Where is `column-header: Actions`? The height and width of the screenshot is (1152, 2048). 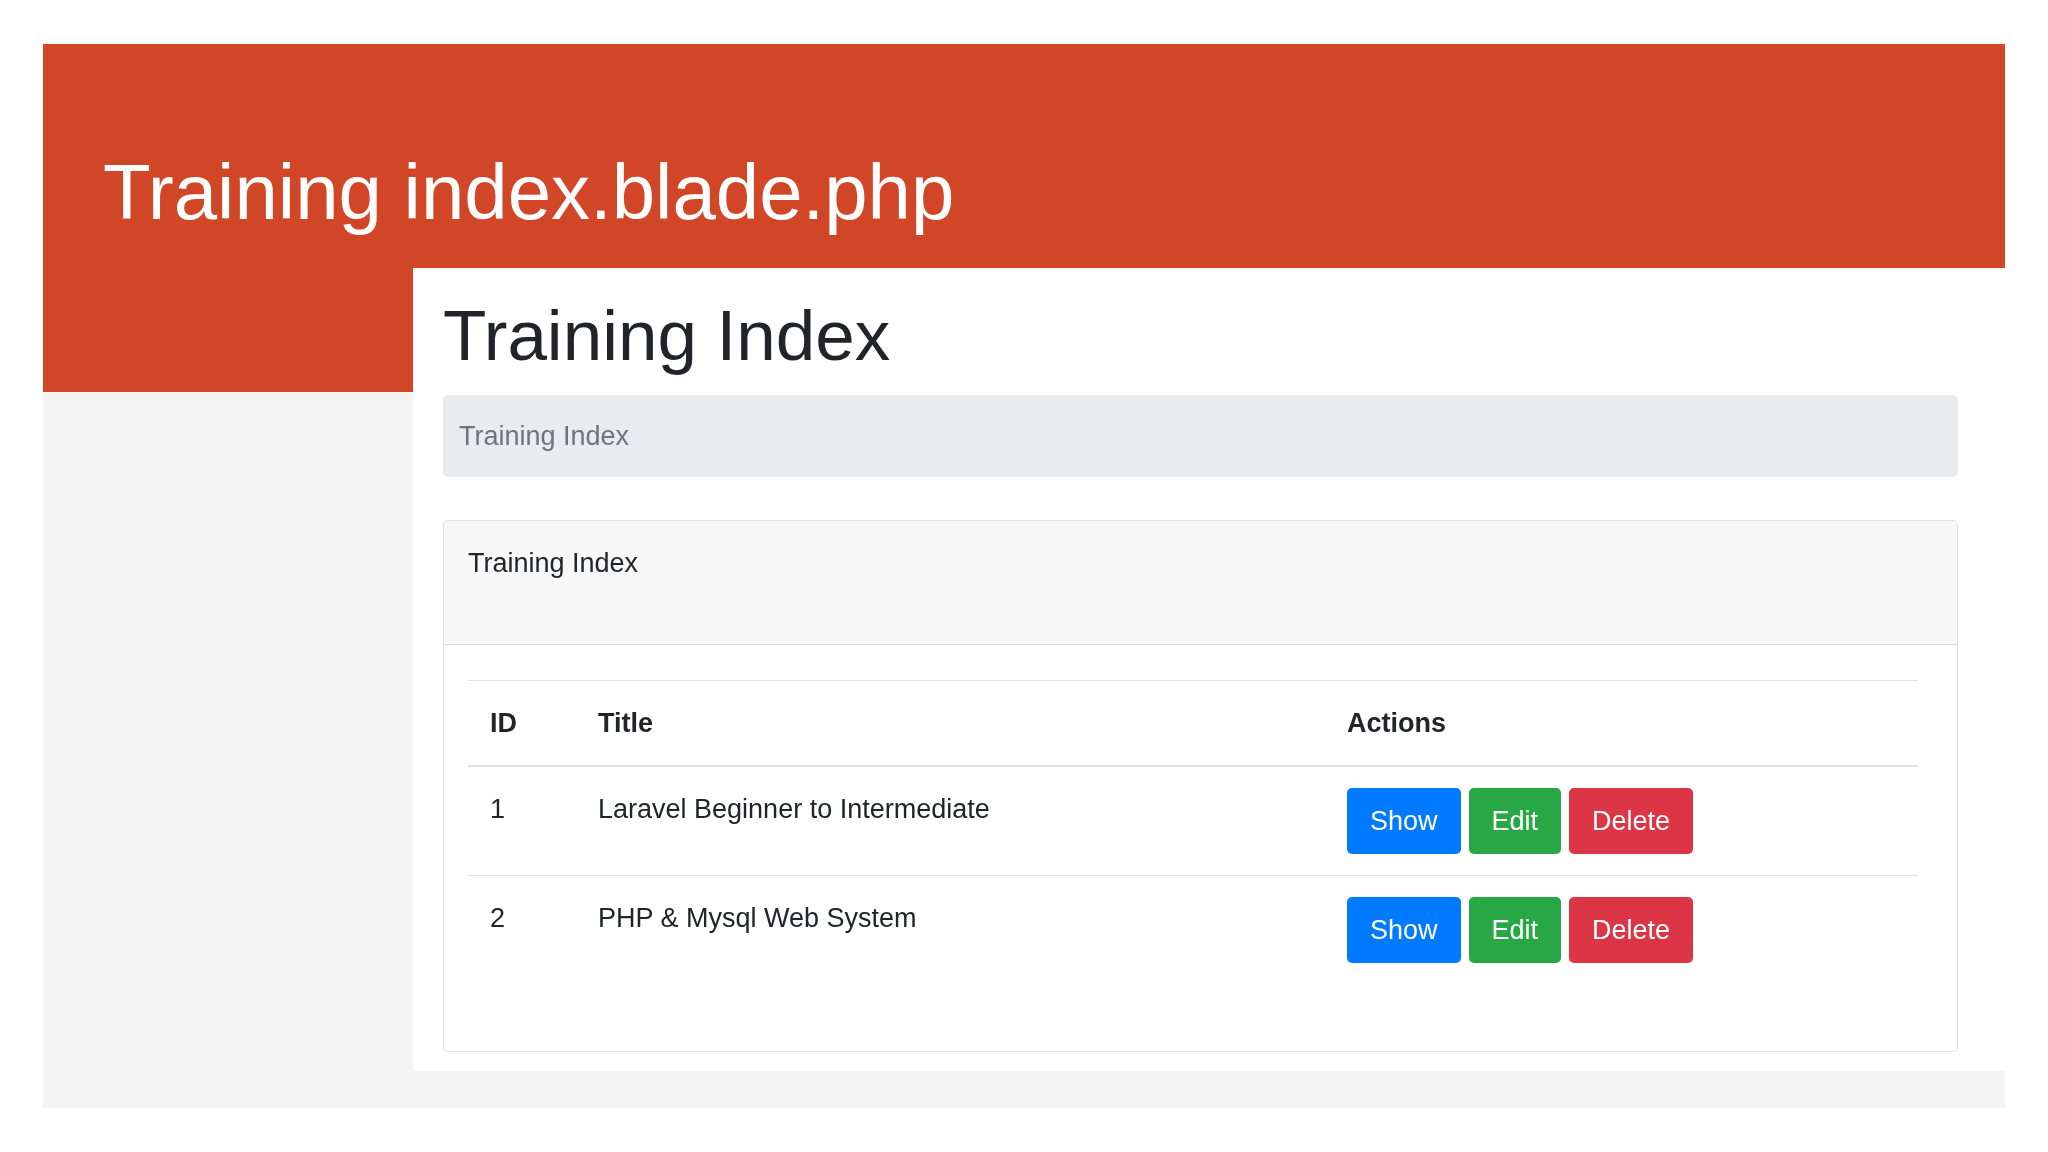 column-header: Actions is located at coordinates (1621, 723).